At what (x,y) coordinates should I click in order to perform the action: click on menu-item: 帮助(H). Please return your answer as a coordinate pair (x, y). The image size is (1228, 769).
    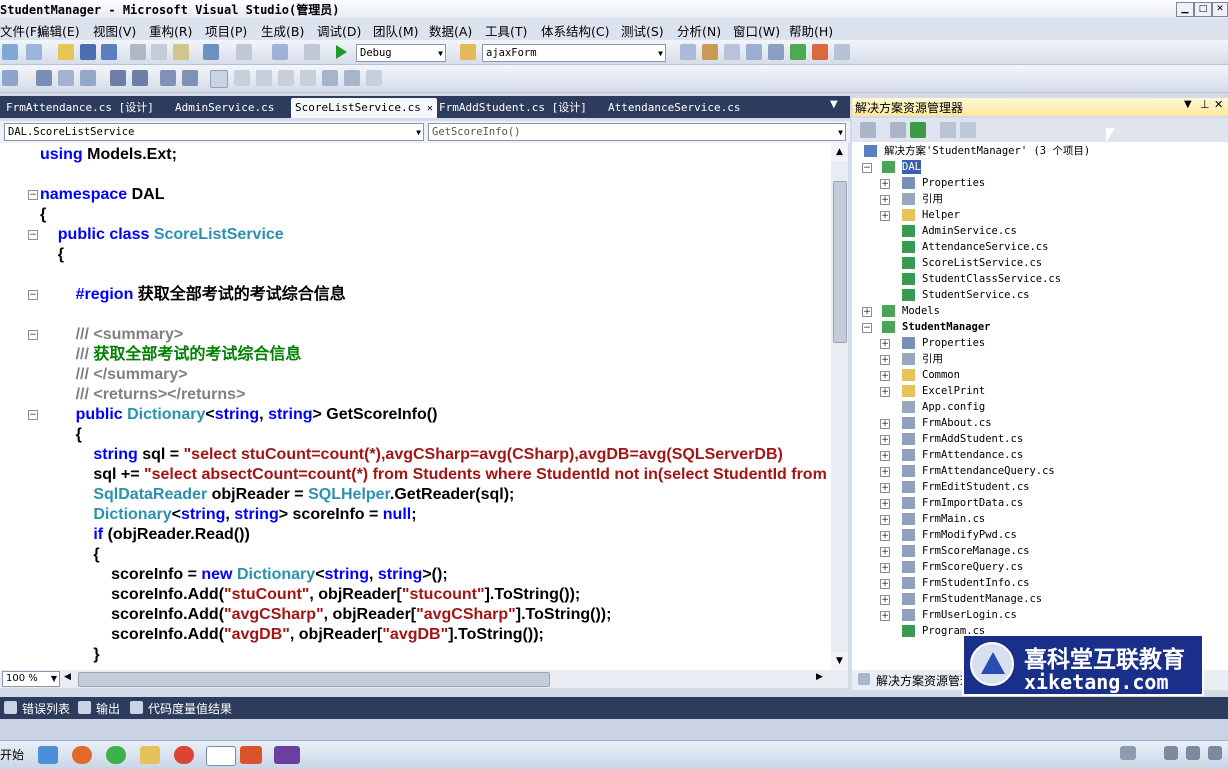
    Looking at the image, I should click on (811, 30).